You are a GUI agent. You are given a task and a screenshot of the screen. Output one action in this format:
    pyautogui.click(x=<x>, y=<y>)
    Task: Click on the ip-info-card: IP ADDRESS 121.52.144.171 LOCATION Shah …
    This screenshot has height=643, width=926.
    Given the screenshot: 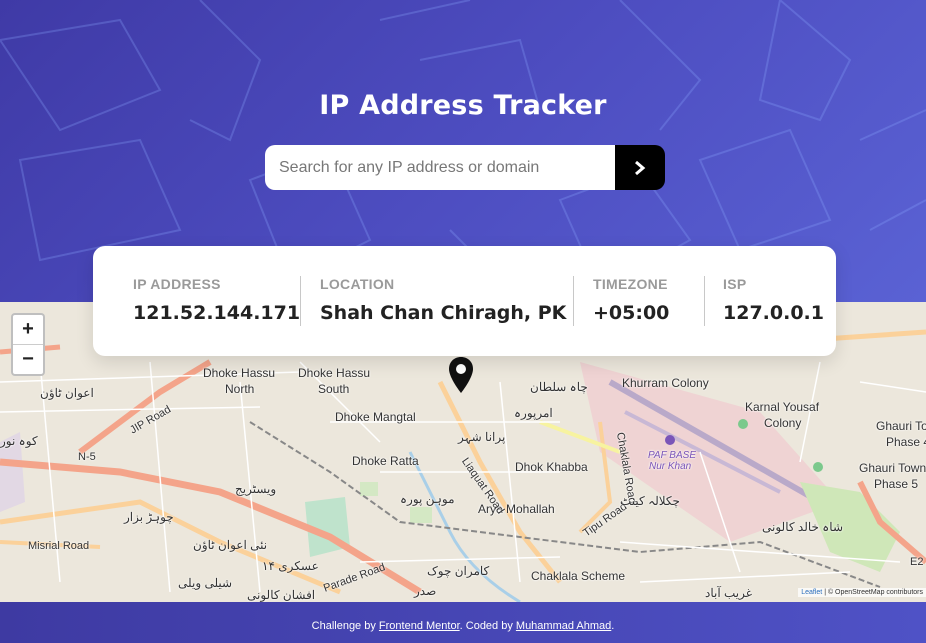 What is the action you would take?
    pyautogui.click(x=464, y=301)
    